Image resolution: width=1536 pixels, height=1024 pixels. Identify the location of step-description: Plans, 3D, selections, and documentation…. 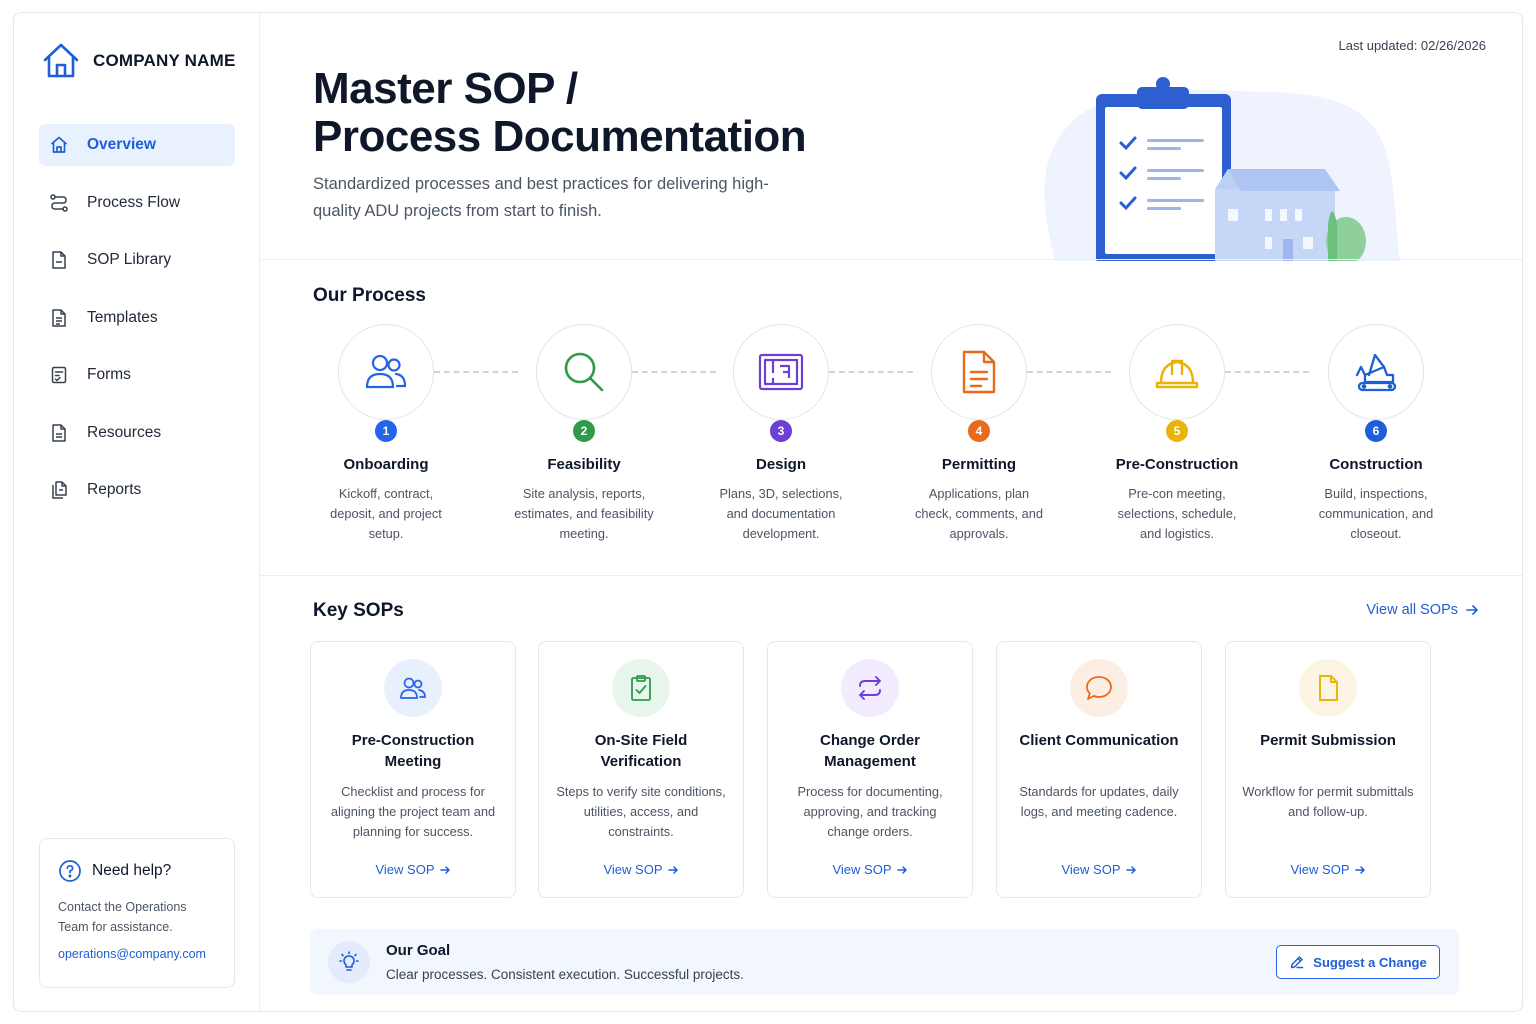
(781, 513).